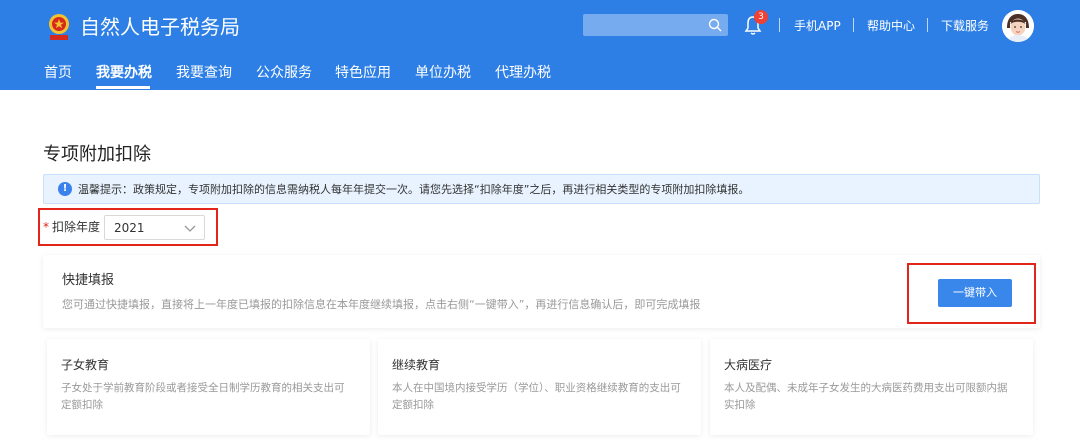 This screenshot has height=446, width=1080. What do you see at coordinates (123, 87) in the screenshot?
I see `nav-active-indicator` at bounding box center [123, 87].